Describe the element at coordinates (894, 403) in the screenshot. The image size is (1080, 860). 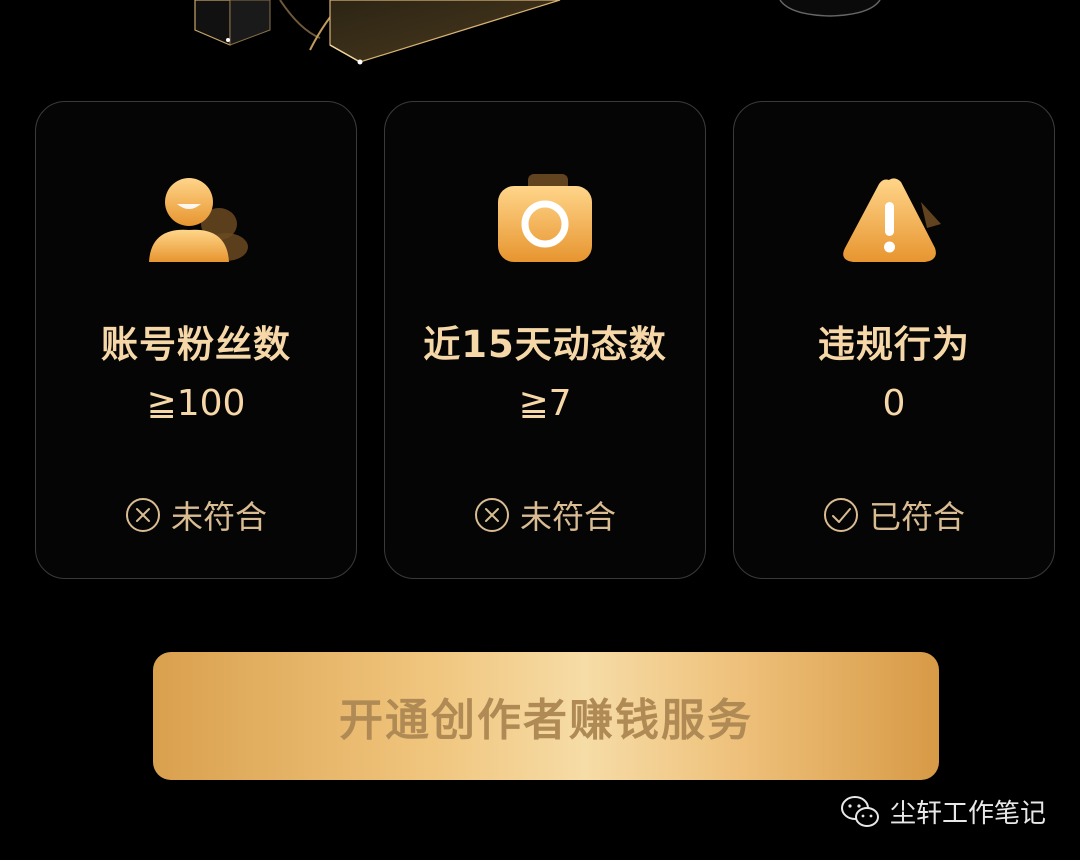
I see `requirement-value: 0` at that location.